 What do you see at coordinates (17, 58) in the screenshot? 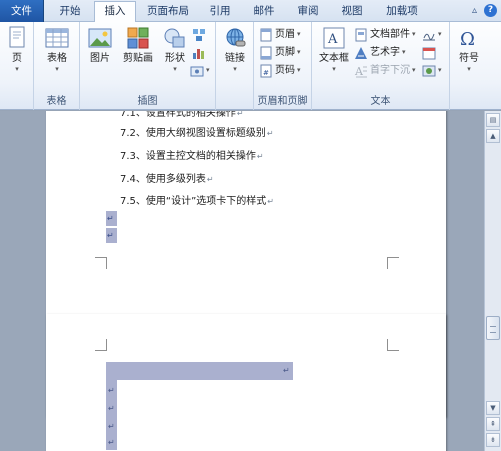
I see `pages-label: 页` at bounding box center [17, 58].